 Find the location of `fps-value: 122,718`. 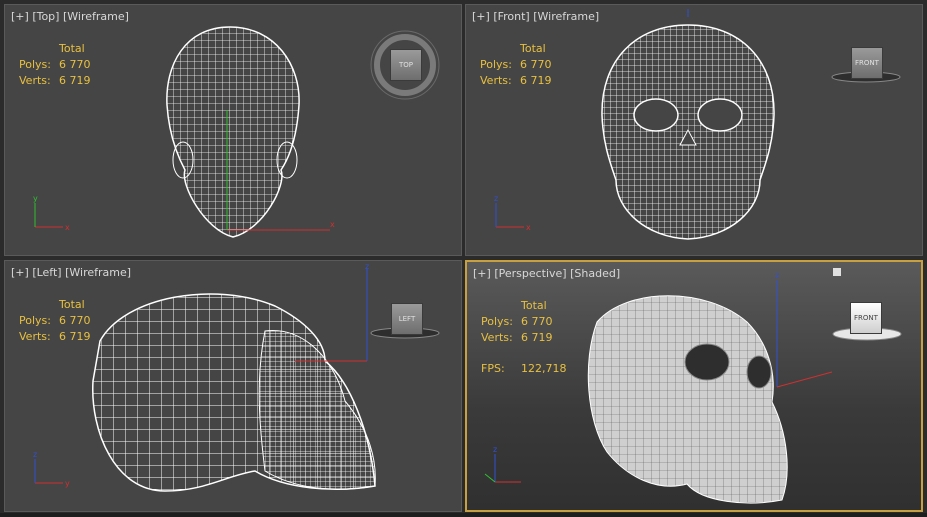

fps-value: 122,718 is located at coordinates (544, 368).